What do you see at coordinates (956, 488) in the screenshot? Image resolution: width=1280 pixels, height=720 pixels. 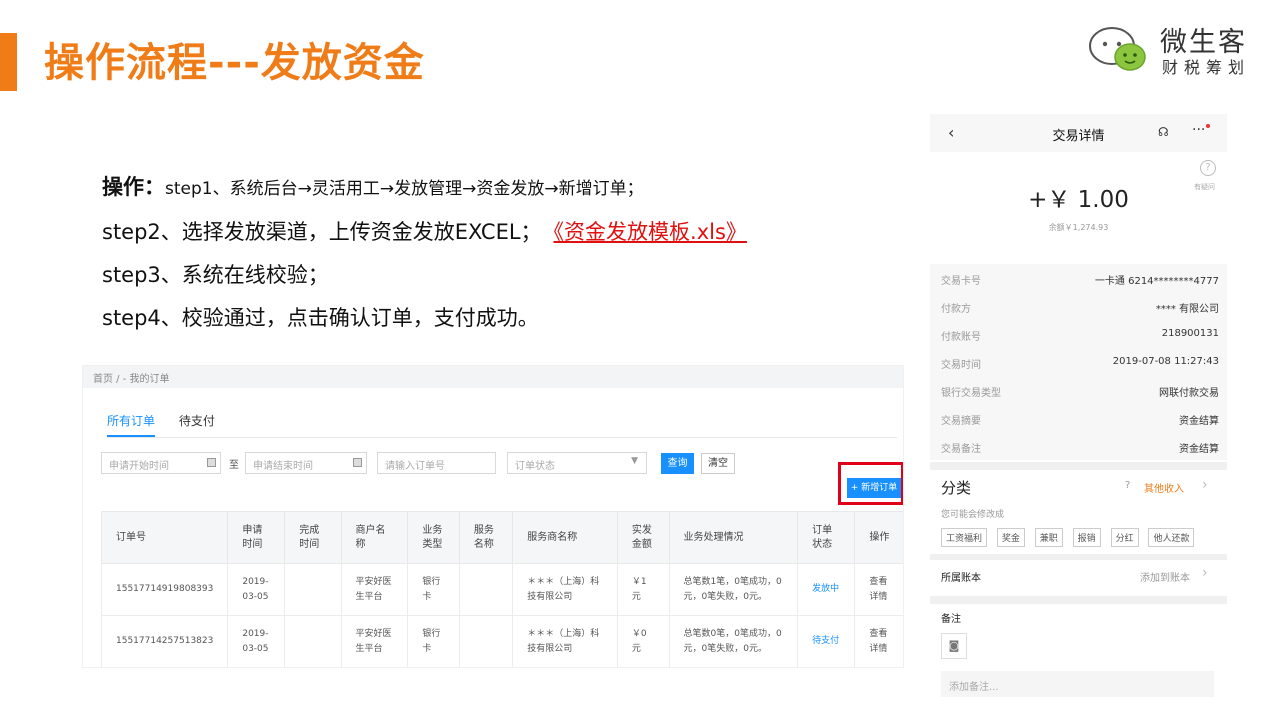 I see `category-title: 分类` at bounding box center [956, 488].